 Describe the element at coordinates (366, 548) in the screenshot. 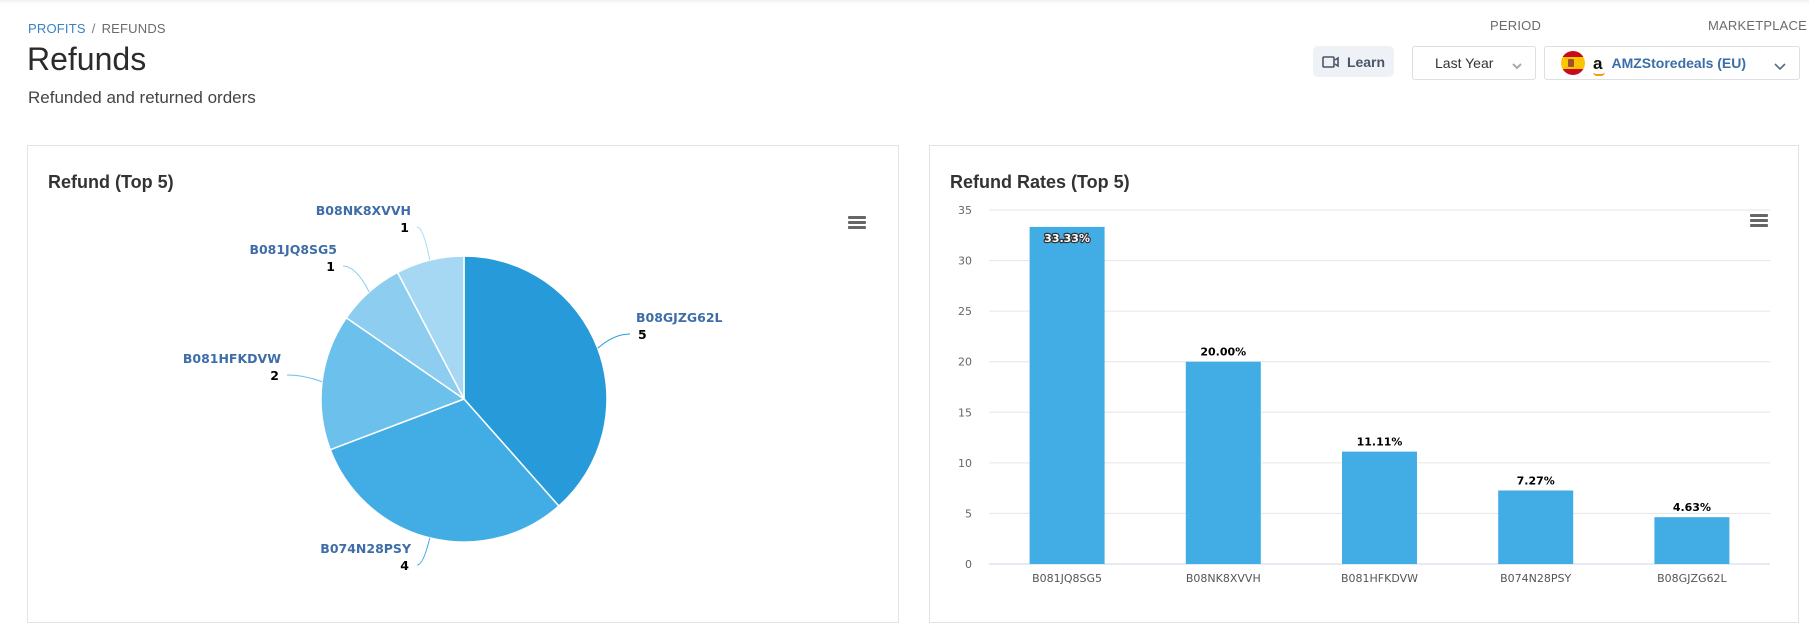

I see `pie-data-label: B074N28PSY` at that location.